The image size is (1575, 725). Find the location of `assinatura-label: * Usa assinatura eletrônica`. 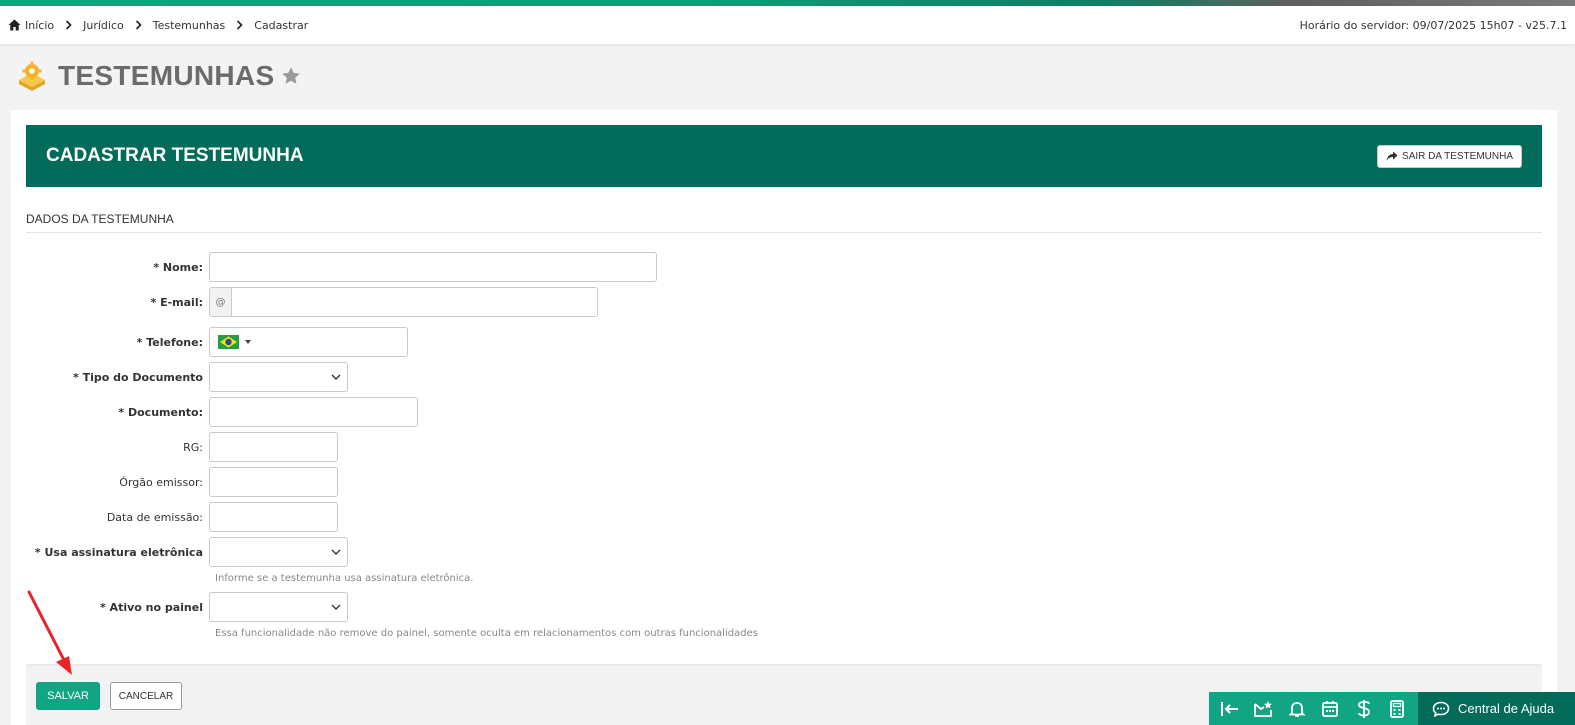

assinatura-label: * Usa assinatura eletrônica is located at coordinates (118, 552).